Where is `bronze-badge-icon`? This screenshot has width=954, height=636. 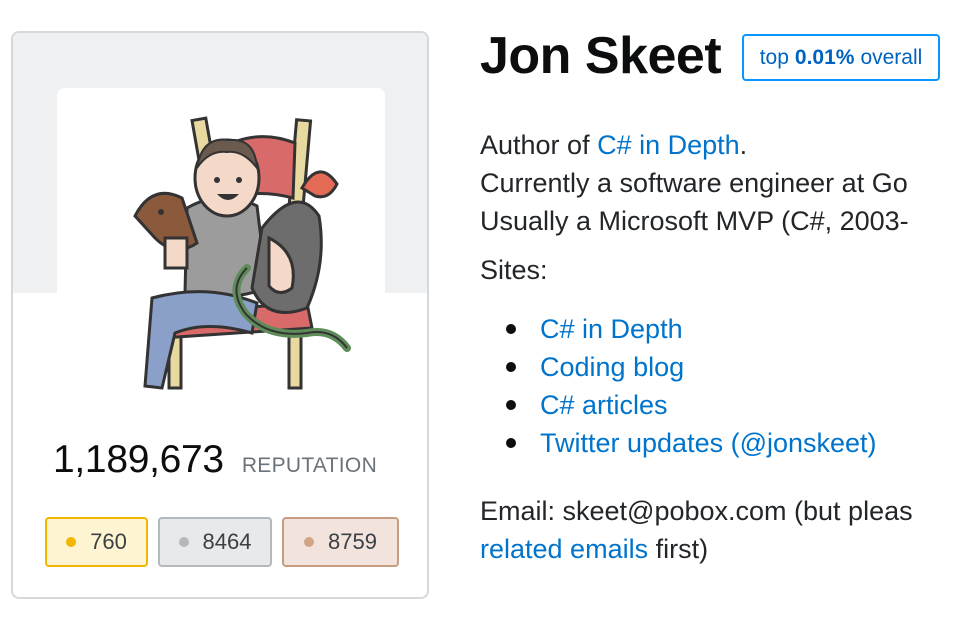 bronze-badge-icon is located at coordinates (309, 542).